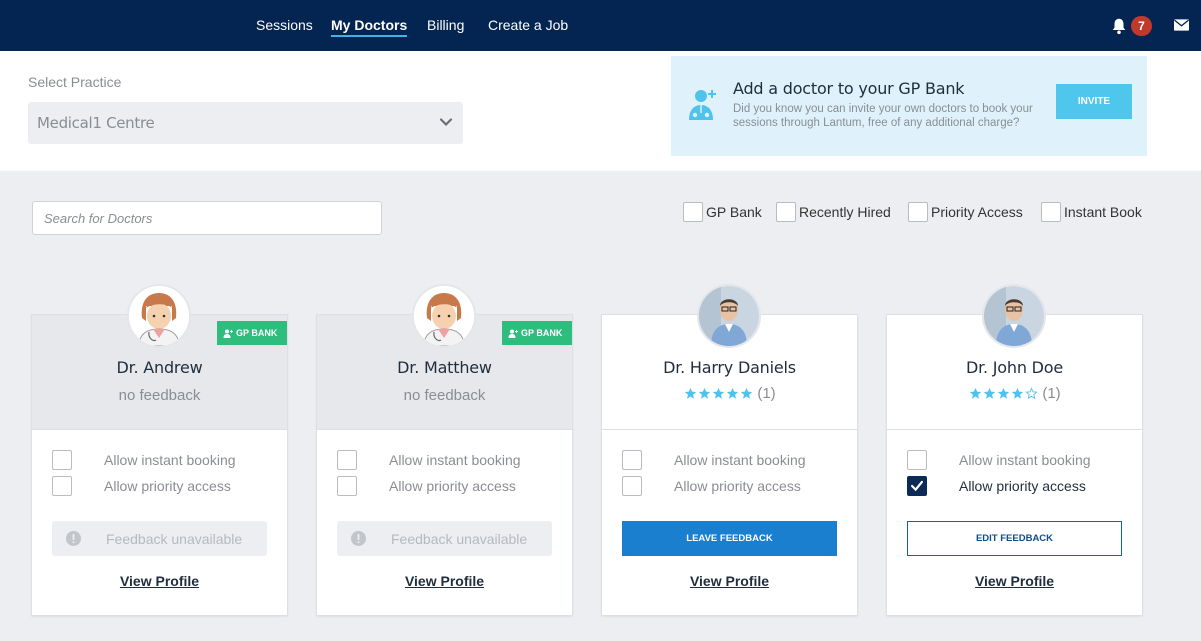  I want to click on practice-select: Medical1 Centre, so click(245, 123).